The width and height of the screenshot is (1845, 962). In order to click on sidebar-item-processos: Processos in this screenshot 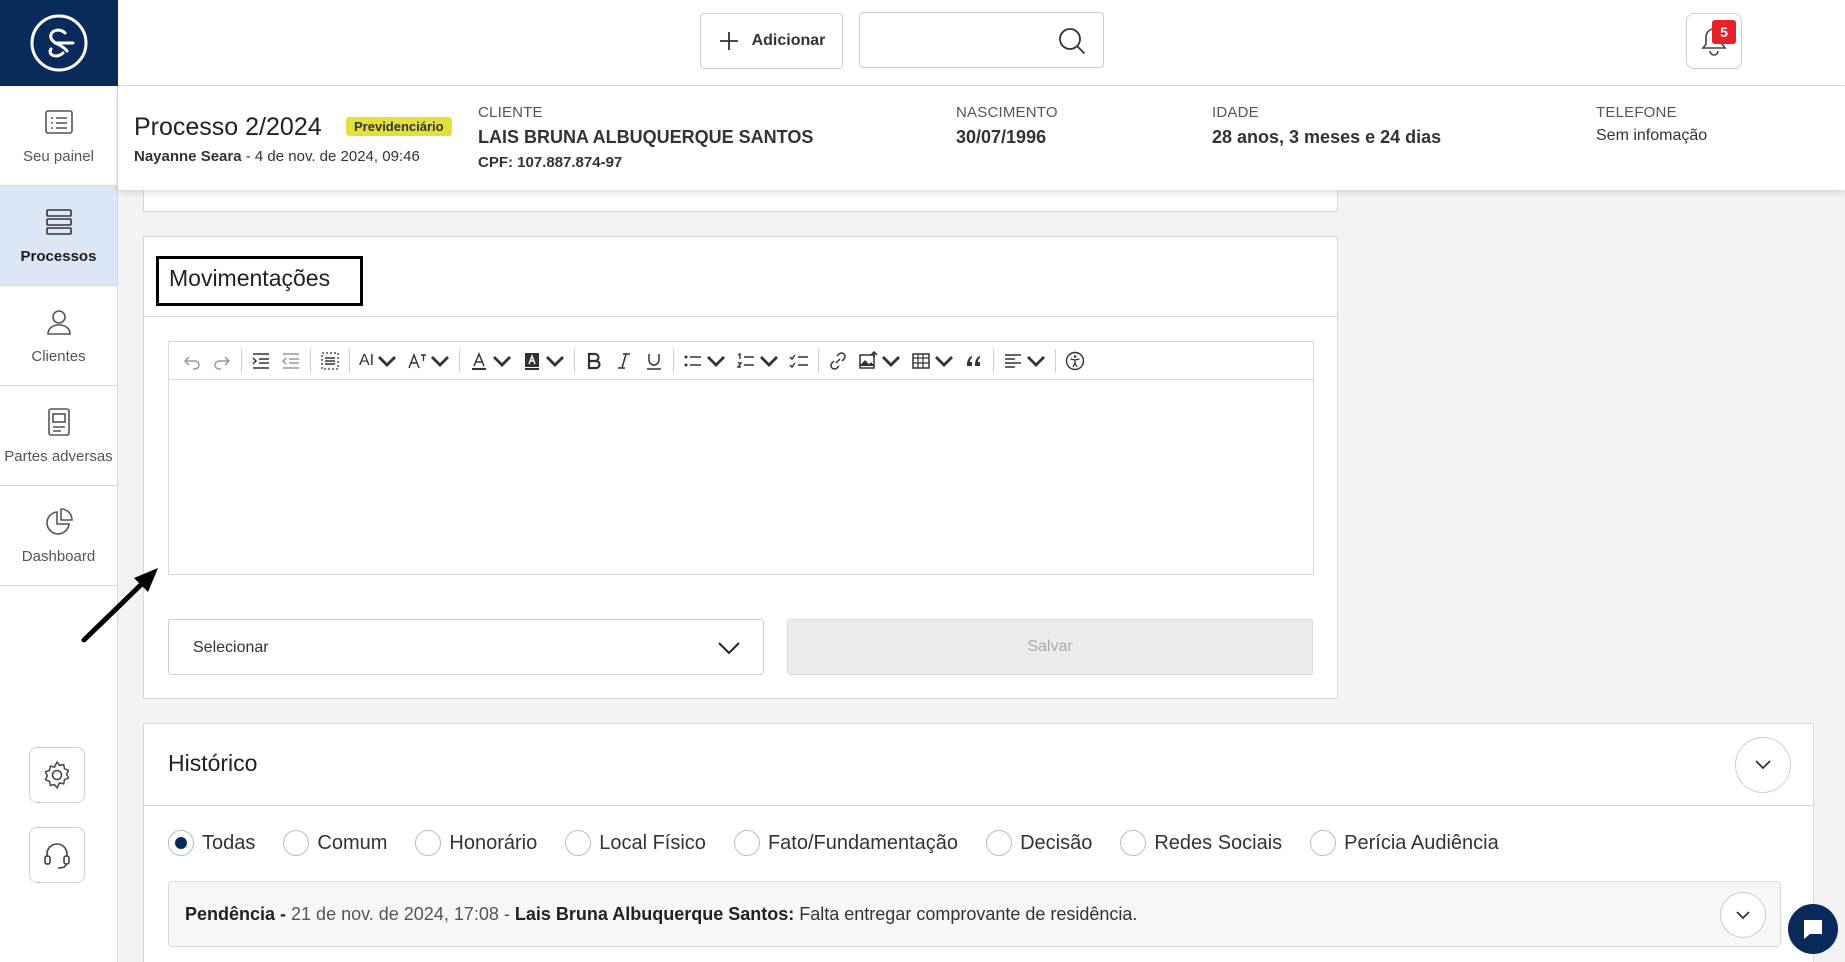, I will do `click(58, 236)`.